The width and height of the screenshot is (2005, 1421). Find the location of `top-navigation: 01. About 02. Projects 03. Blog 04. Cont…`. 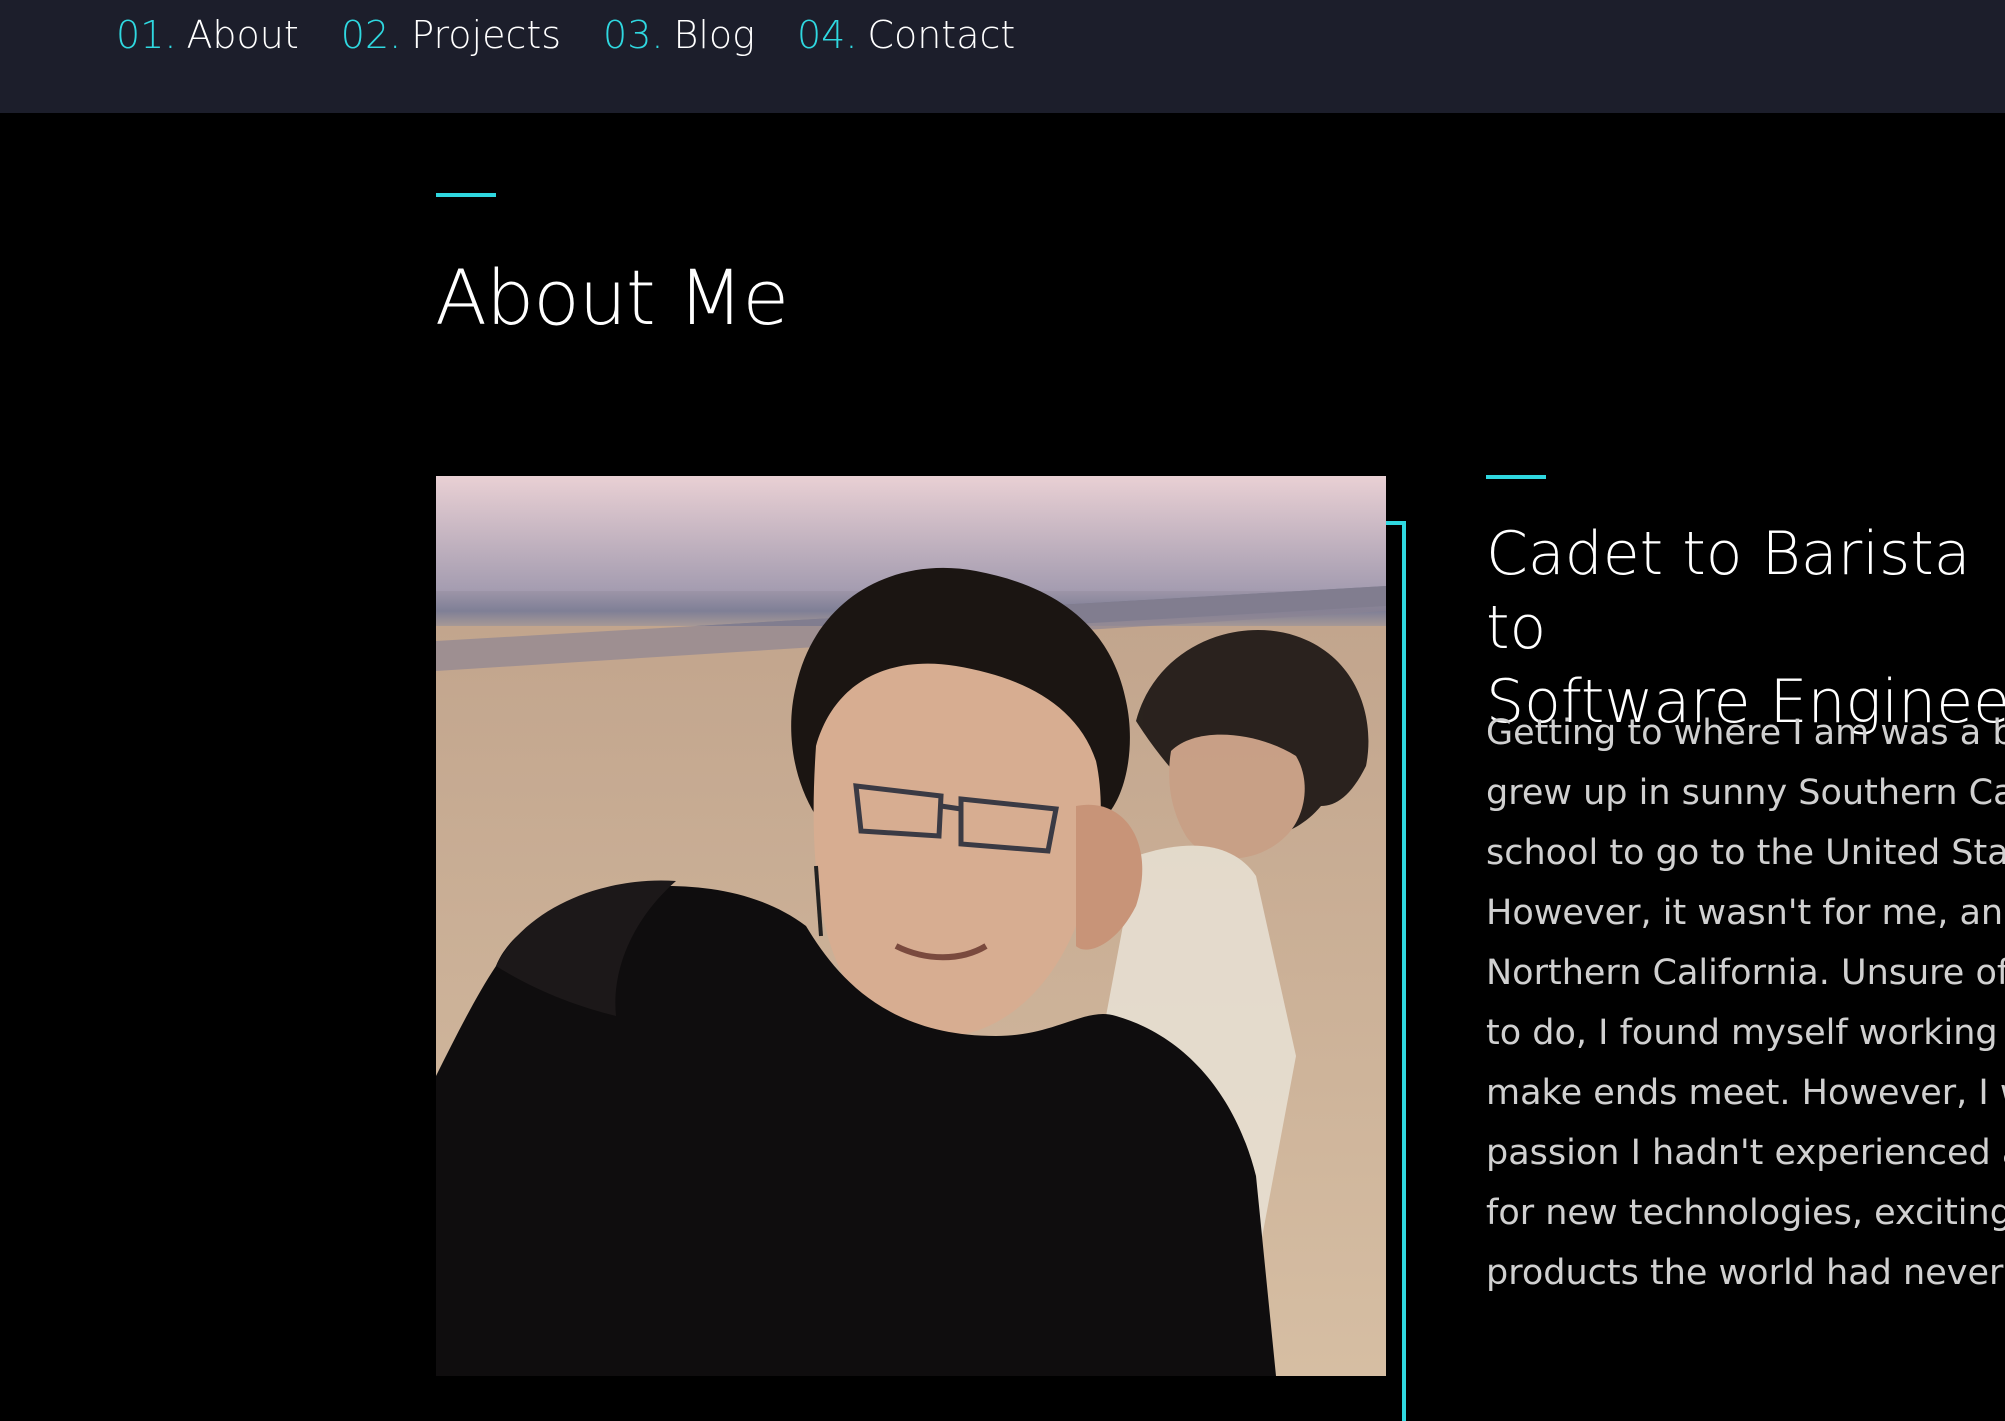

top-navigation: 01. About 02. Projects 03. Blog 04. Cont… is located at coordinates (1002, 56).